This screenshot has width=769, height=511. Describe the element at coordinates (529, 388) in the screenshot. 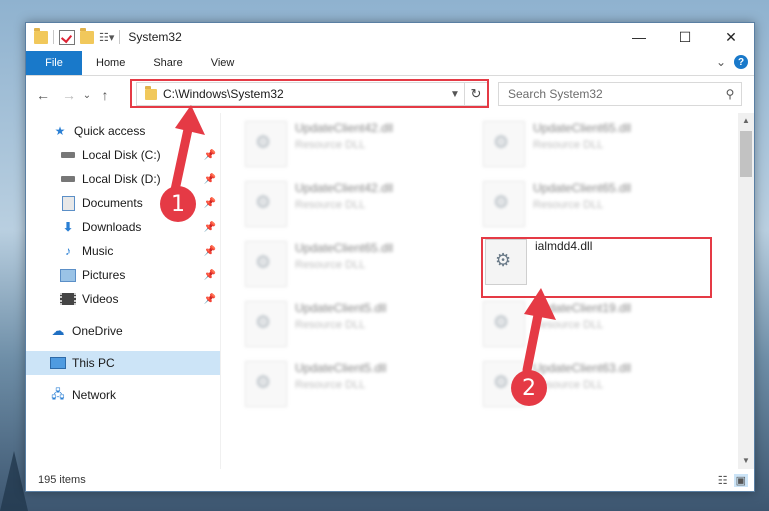

I see `step-marker-2: 2` at that location.